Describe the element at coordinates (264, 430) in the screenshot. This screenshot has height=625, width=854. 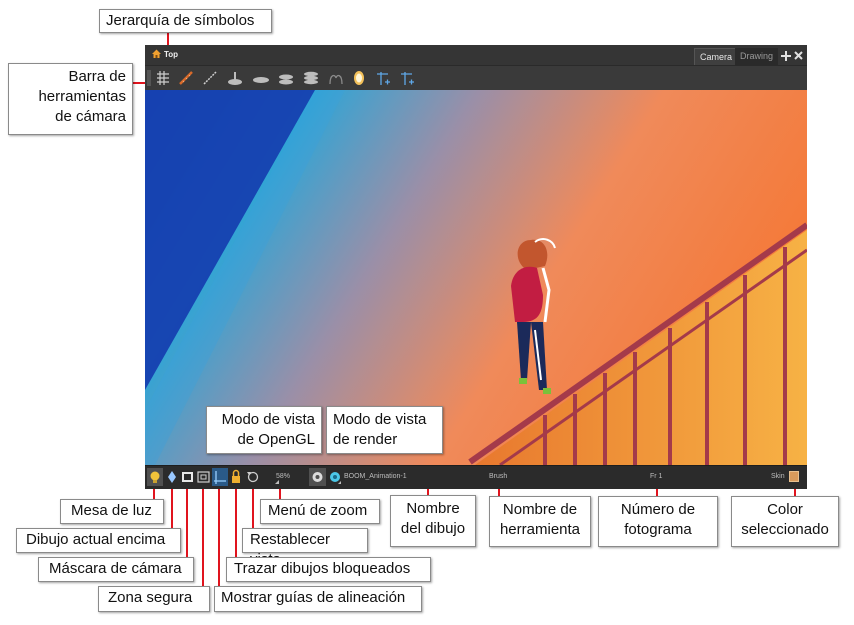
I see `callout-opengl-mode: Modo de vista de OpenGL` at that location.